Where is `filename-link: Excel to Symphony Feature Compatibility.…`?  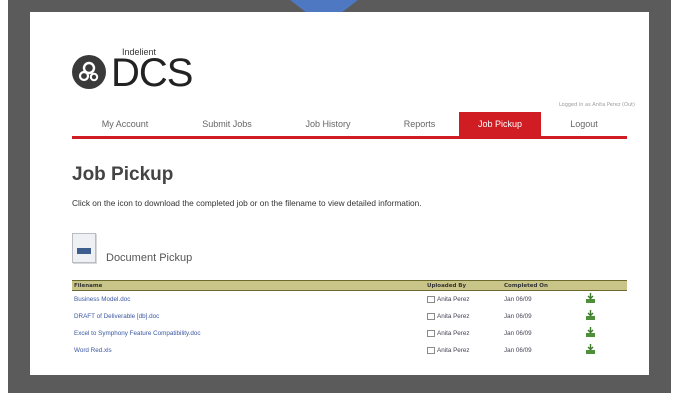 filename-link: Excel to Symphony Feature Compatibility.… is located at coordinates (137, 333).